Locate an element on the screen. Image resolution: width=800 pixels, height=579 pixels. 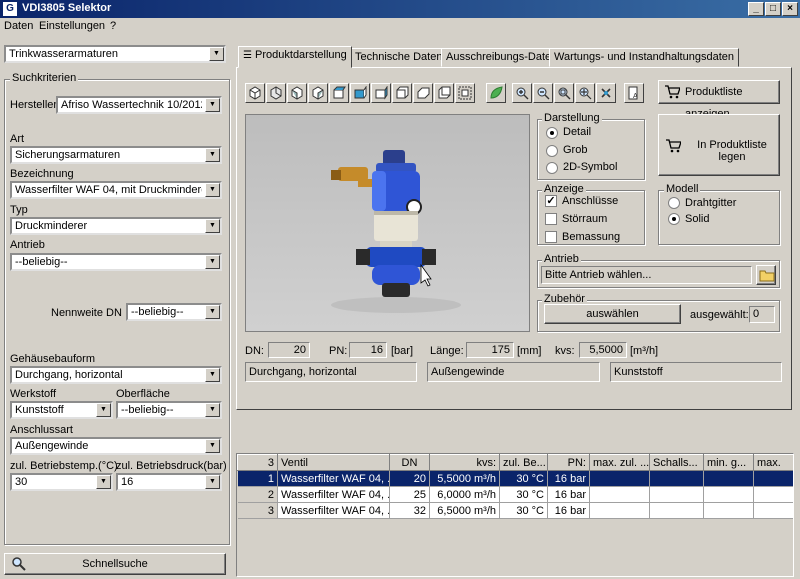
tab-technische-daten: Technische Daten is located at coordinates (399, 57).